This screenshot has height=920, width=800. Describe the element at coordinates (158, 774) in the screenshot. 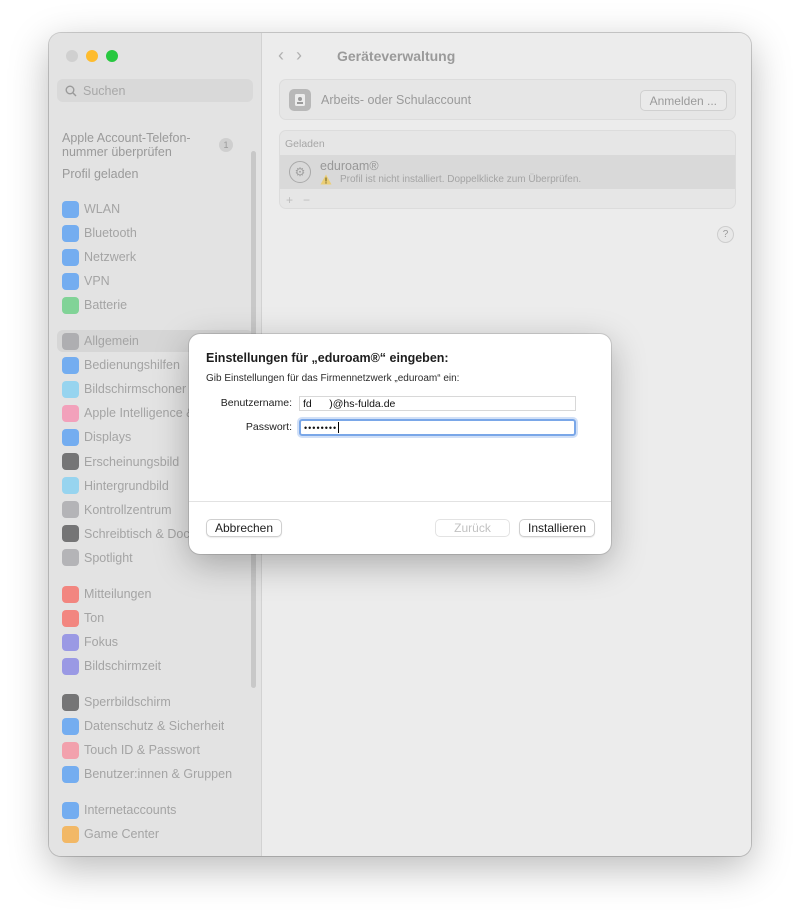

I see `sidebar-item-label: Benutzer:innen & Gruppen` at that location.